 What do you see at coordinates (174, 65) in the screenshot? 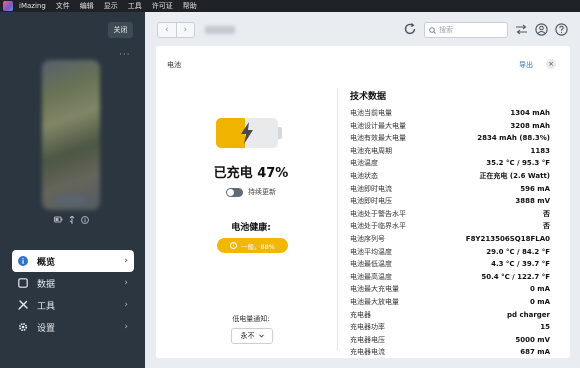
I see `panel-title: 电池` at bounding box center [174, 65].